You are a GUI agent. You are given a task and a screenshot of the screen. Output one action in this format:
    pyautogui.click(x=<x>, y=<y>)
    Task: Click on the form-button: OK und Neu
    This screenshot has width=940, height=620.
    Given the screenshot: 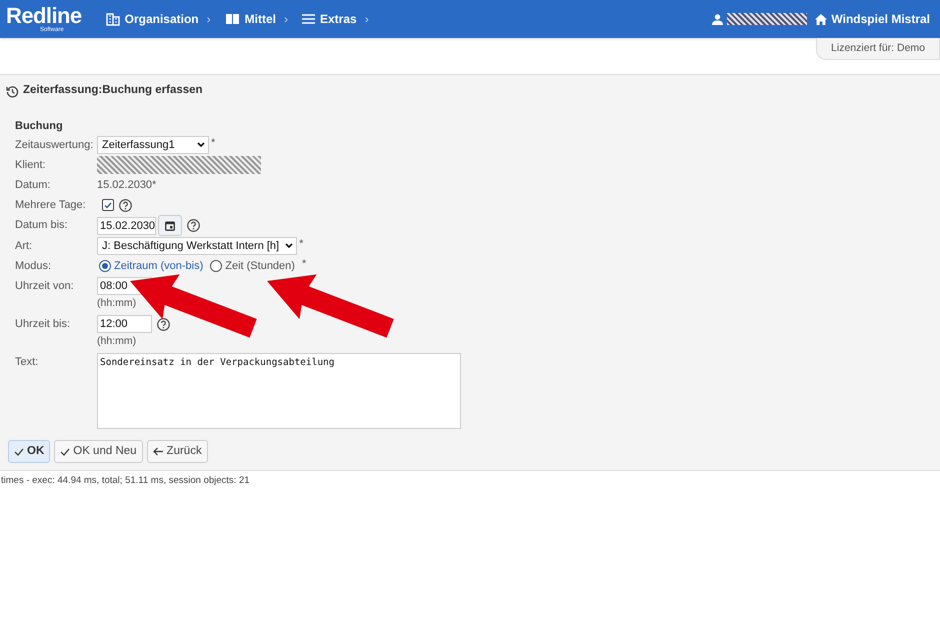 What is the action you would take?
    pyautogui.click(x=98, y=451)
    